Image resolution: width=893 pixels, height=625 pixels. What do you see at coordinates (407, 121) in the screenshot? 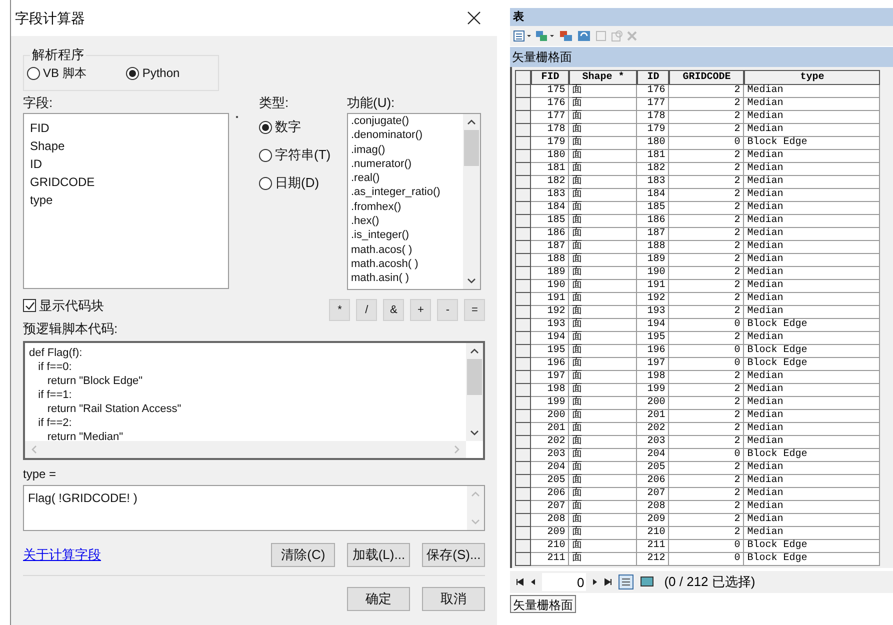
I see `function-item: .conjugate()` at bounding box center [407, 121].